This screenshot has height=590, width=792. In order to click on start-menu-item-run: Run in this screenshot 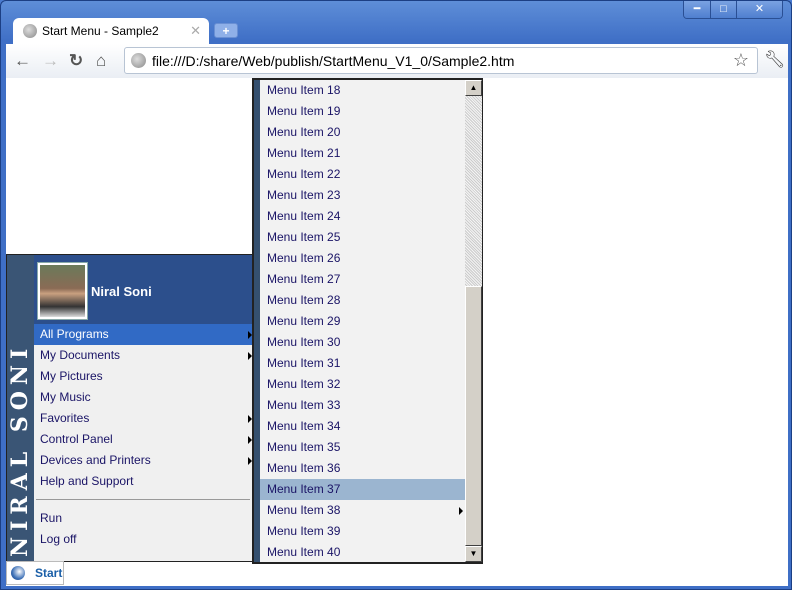, I will do `click(143, 518)`.